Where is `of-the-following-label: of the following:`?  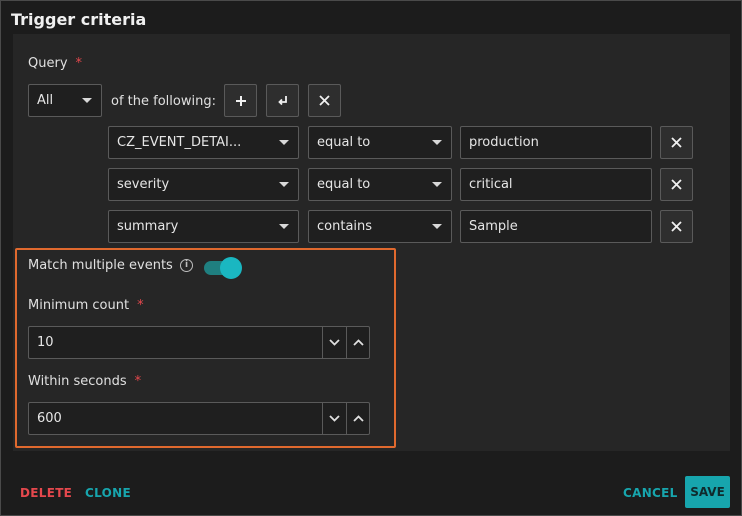 of-the-following-label: of the following: is located at coordinates (163, 101).